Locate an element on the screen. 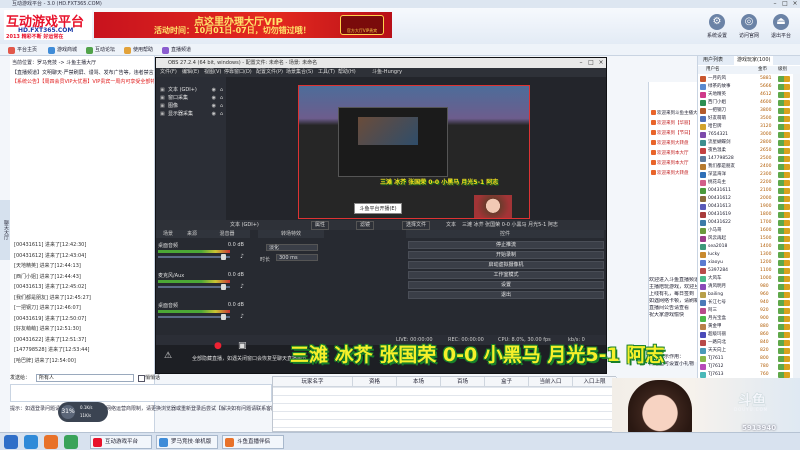 This screenshot has width=800, height=450. user-row: 一把钢刀 3800 is located at coordinates (745, 111).